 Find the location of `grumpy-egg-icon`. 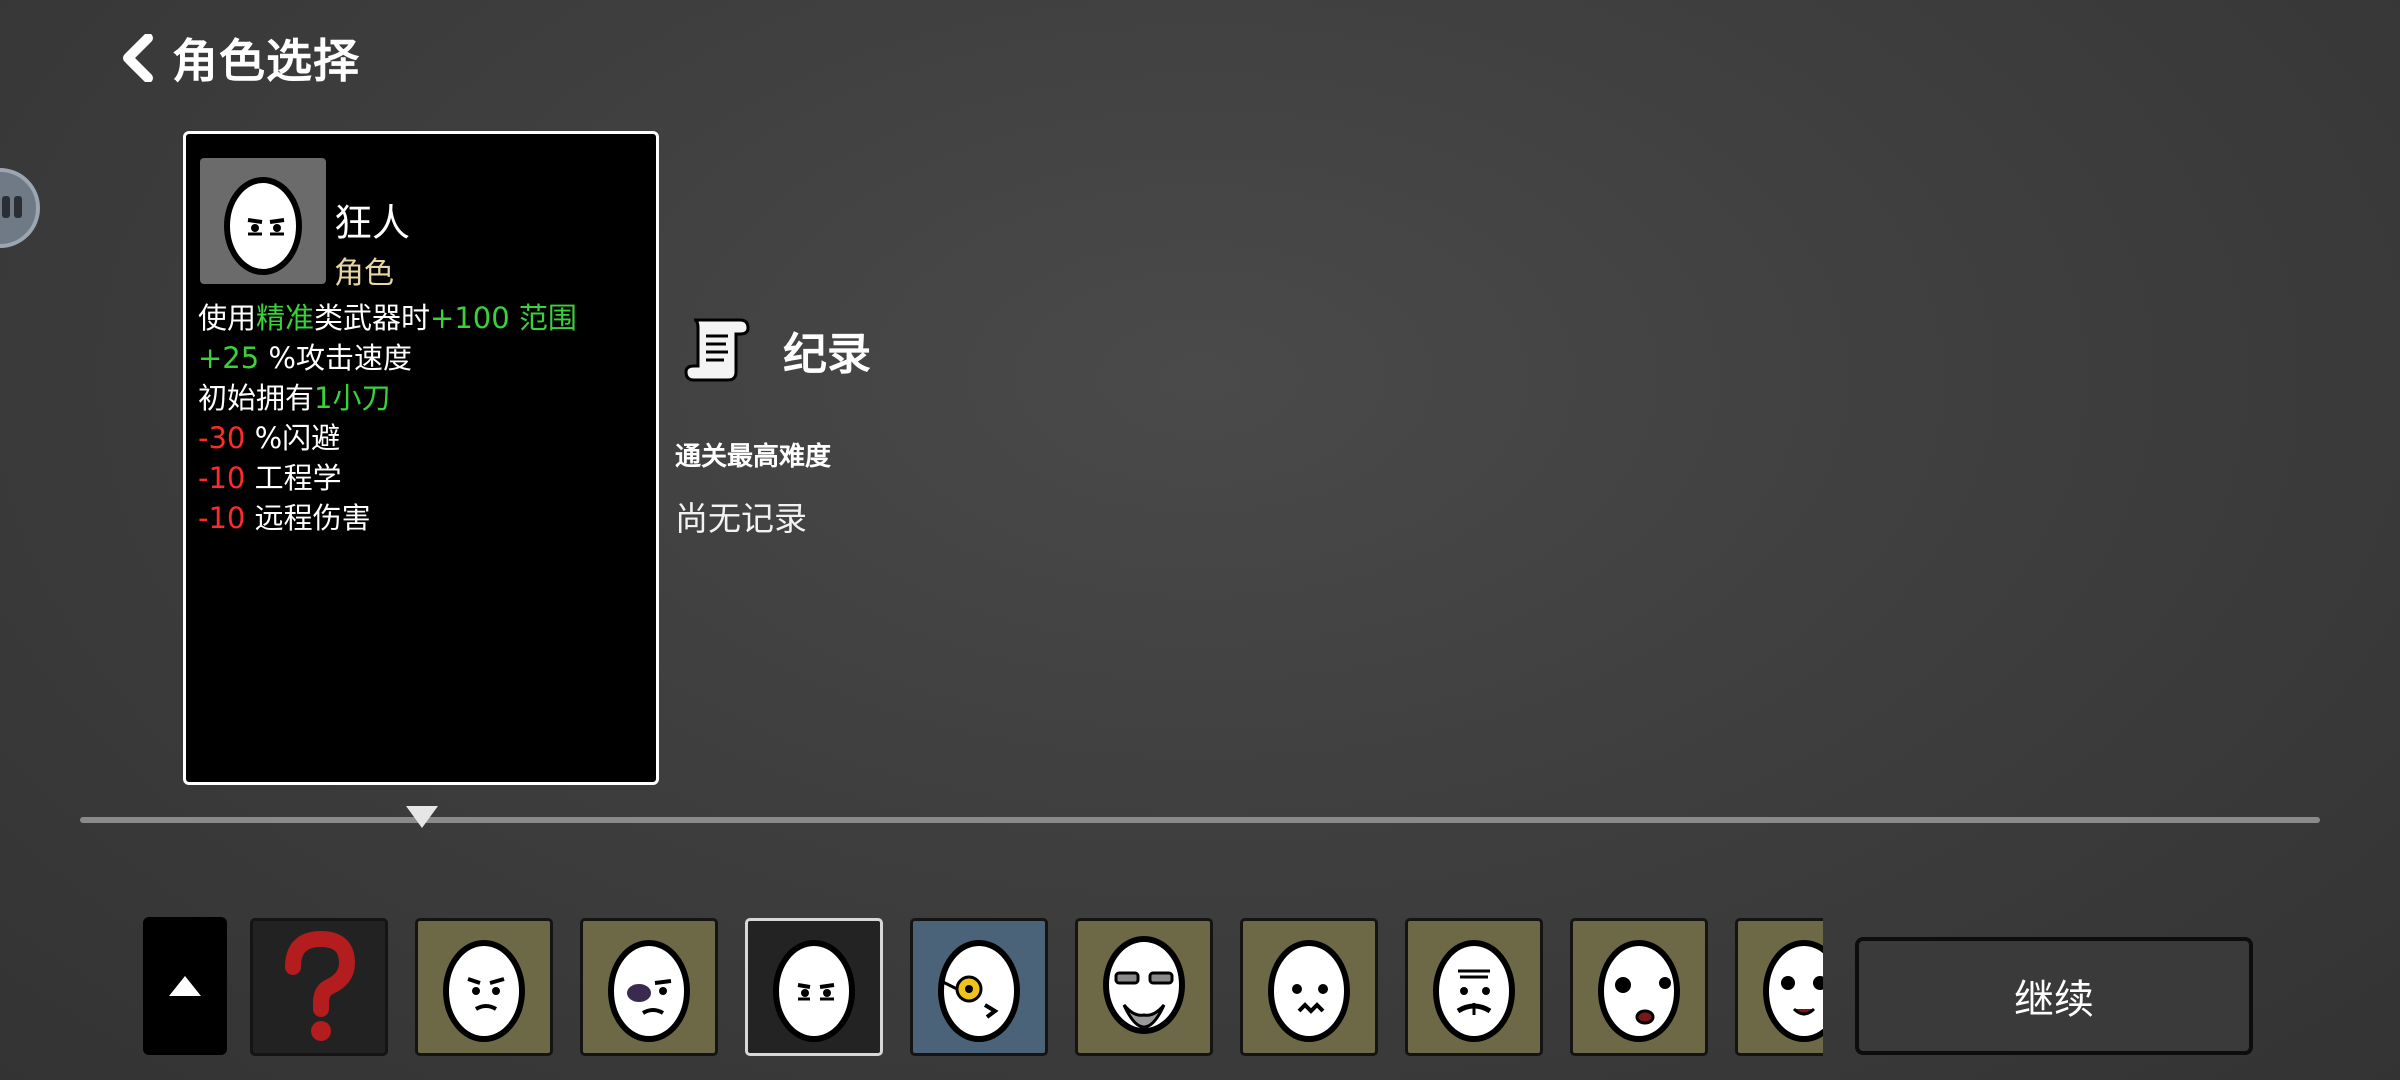

grumpy-egg-icon is located at coordinates (484, 991).